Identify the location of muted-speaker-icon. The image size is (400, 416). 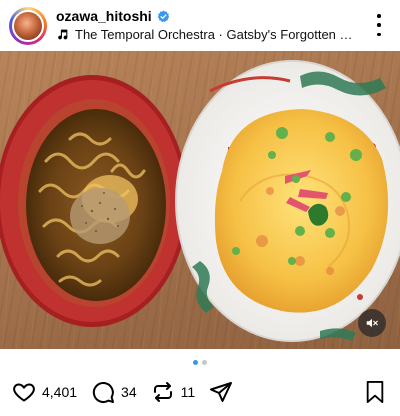
(372, 323).